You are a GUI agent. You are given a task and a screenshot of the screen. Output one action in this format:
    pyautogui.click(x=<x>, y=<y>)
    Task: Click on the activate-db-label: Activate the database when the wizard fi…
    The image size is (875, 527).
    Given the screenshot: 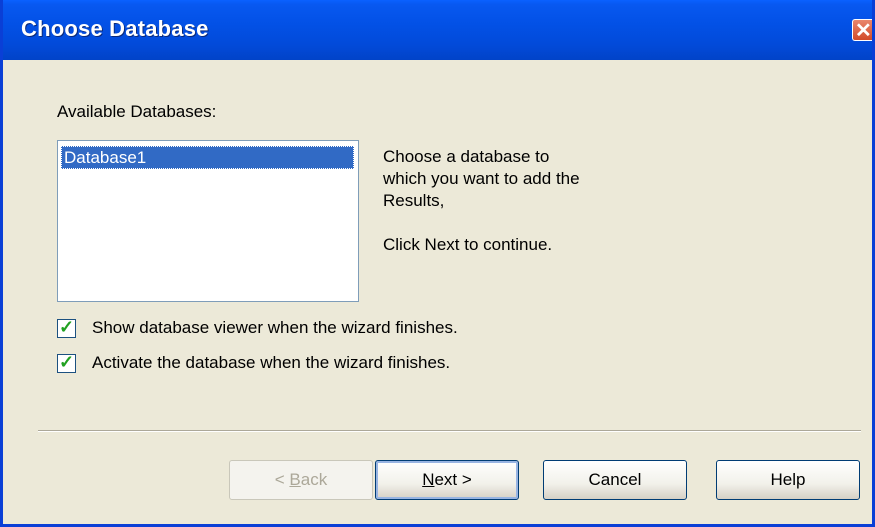 What is the action you would take?
    pyautogui.click(x=271, y=363)
    